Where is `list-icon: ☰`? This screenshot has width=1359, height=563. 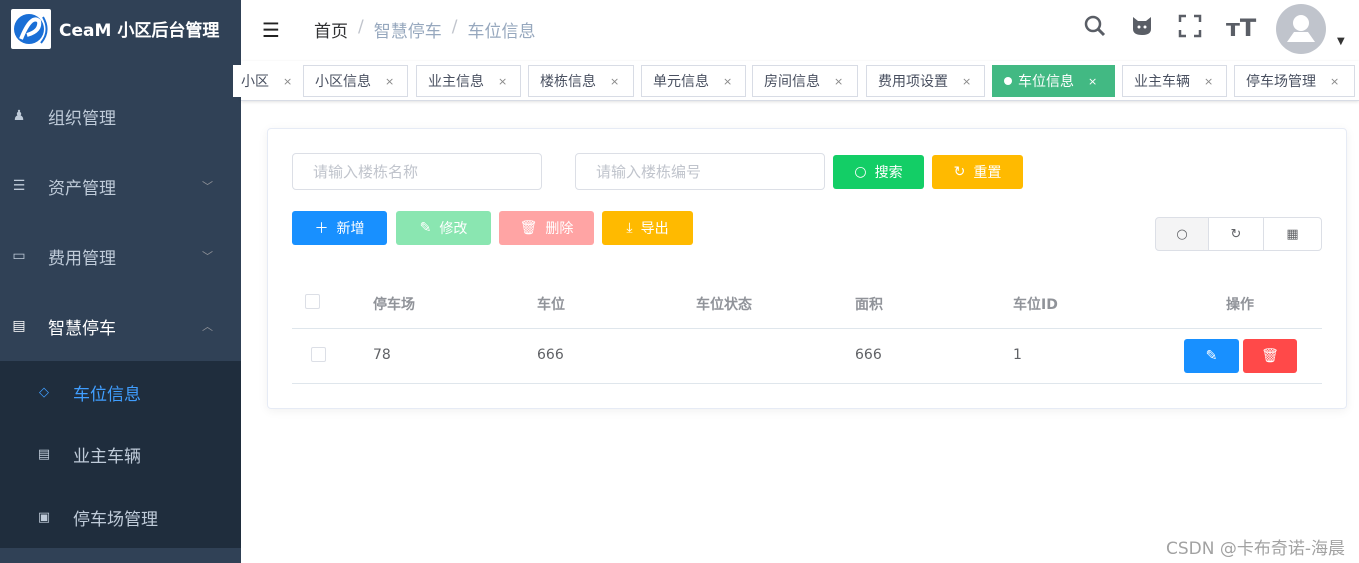
list-icon: ☰ is located at coordinates (19, 186).